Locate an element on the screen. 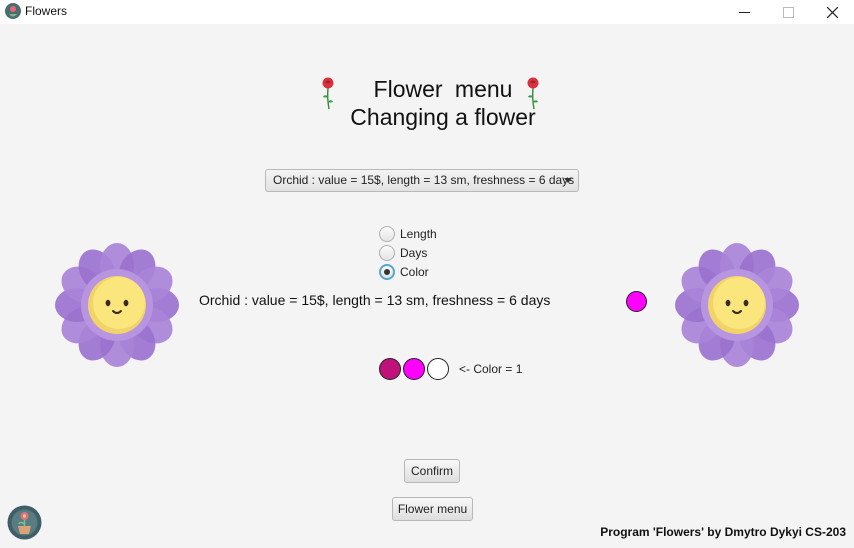  radio-dot is located at coordinates (387, 272).